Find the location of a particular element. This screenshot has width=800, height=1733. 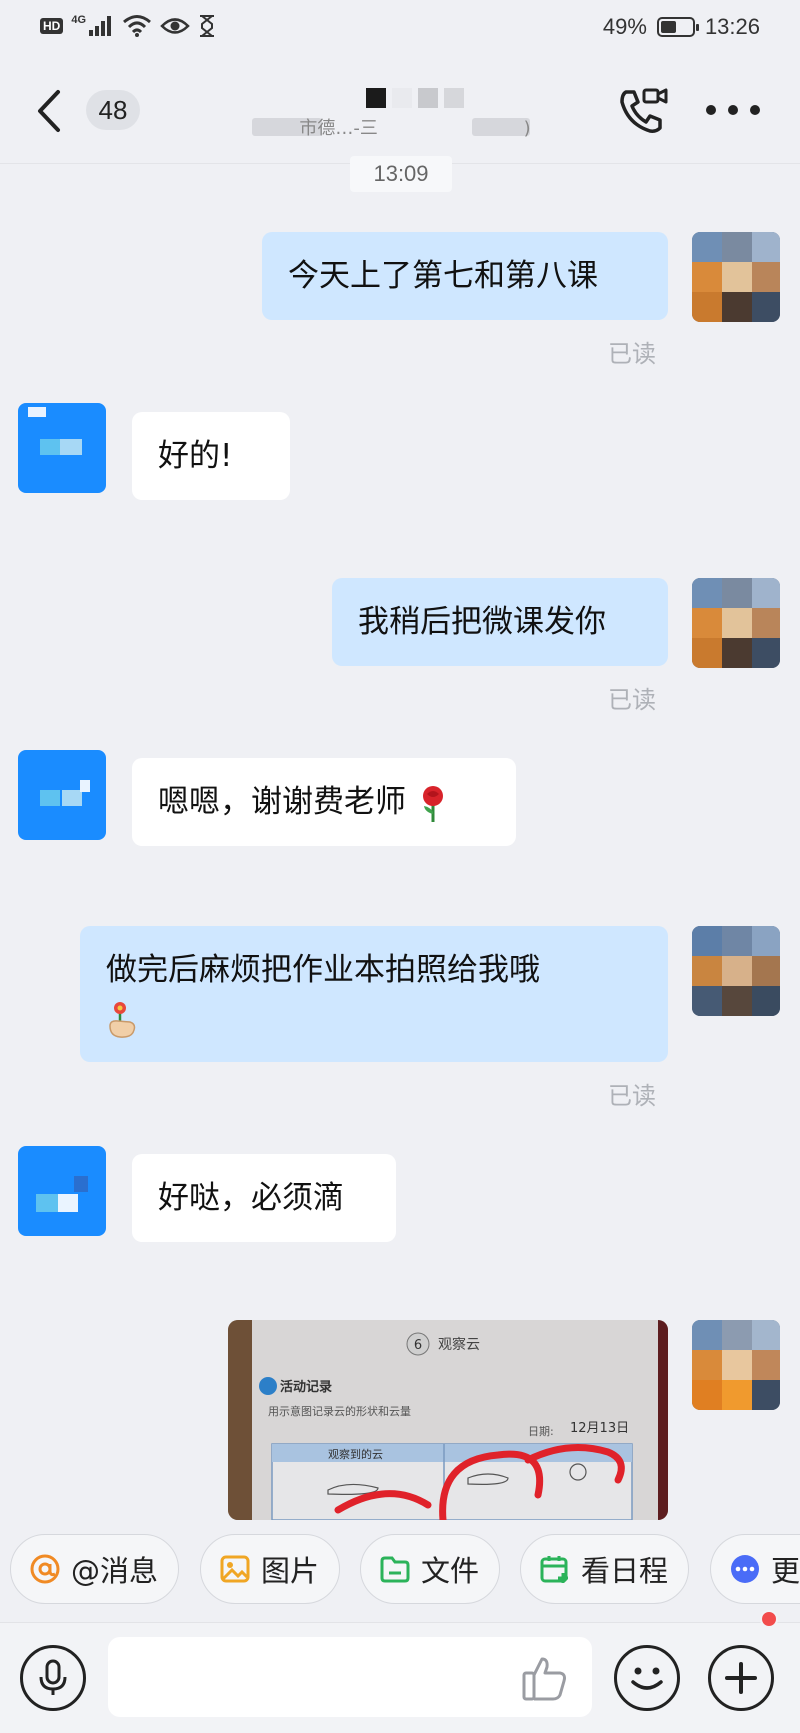

plus-button is located at coordinates (741, 1678).